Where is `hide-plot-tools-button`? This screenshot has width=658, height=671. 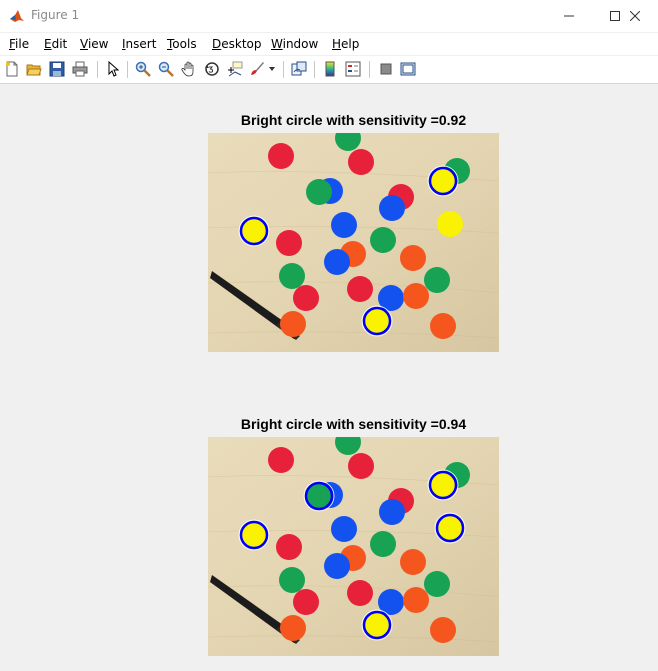
hide-plot-tools-button is located at coordinates (386, 69).